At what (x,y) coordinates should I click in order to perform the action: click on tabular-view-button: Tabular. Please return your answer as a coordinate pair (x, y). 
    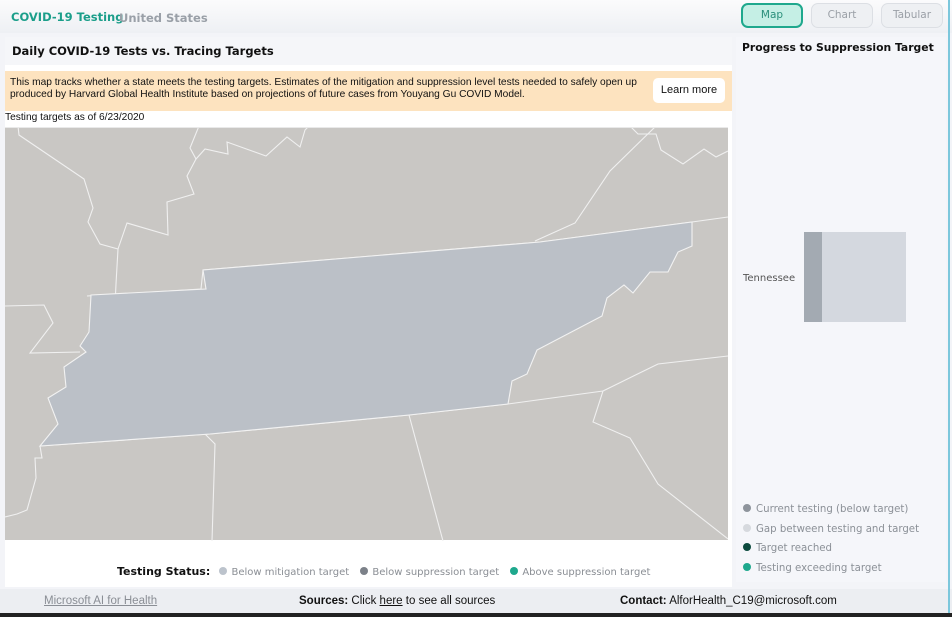
    Looking at the image, I should click on (912, 15).